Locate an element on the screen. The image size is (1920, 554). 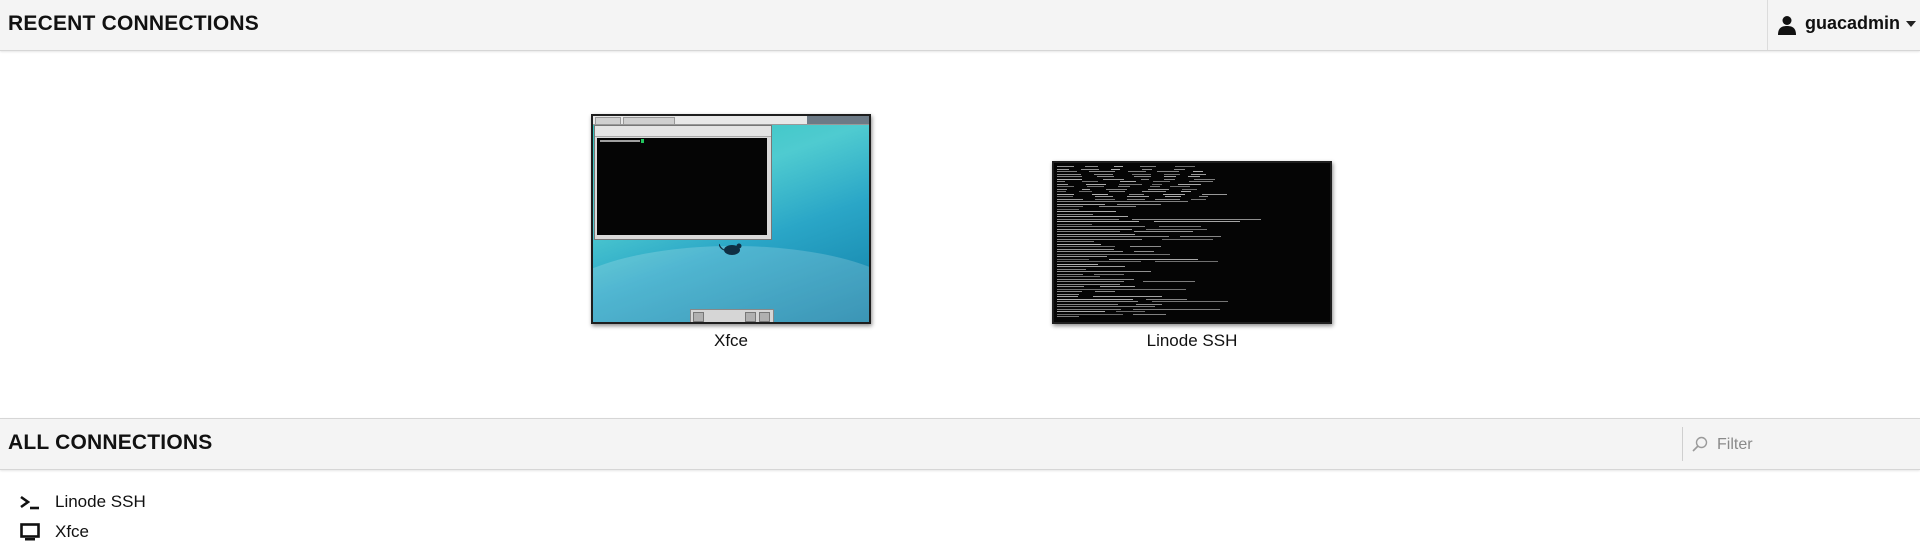
all-connections-title: ALL CONNECTIONS is located at coordinates (110, 442).